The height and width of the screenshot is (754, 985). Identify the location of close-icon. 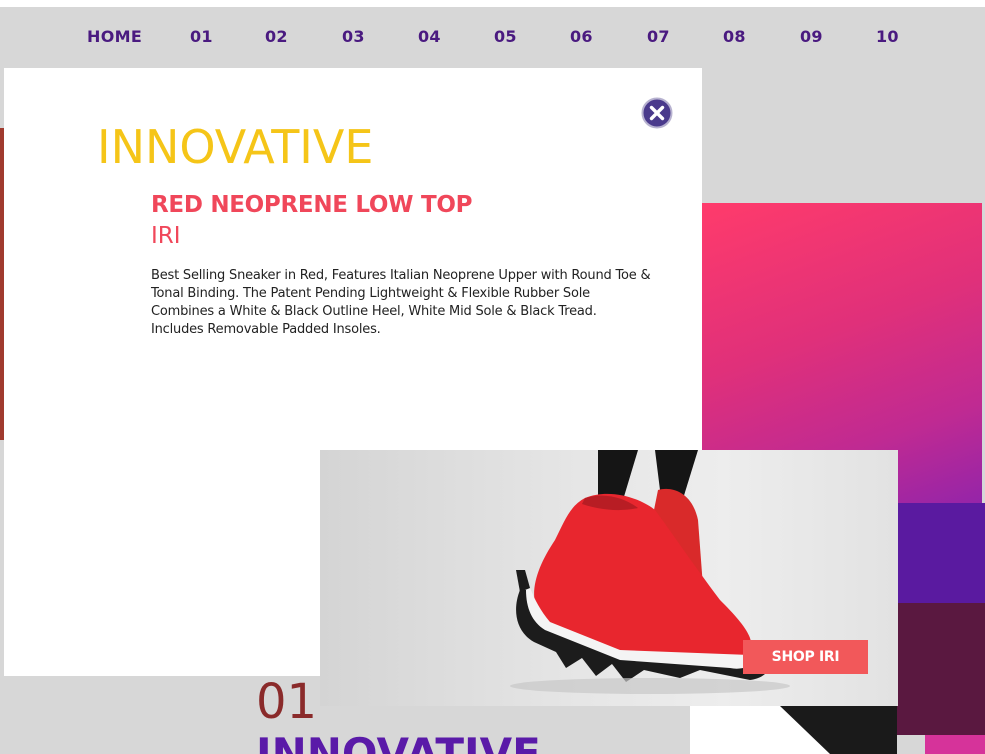
(657, 113).